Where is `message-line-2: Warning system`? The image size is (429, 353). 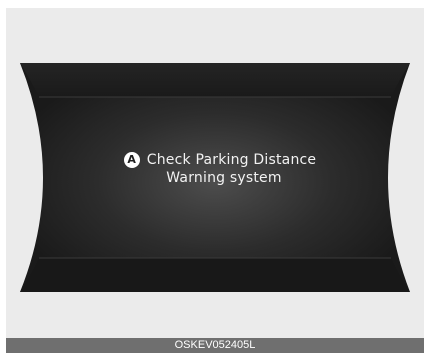
message-line-2: Warning system is located at coordinates (224, 178).